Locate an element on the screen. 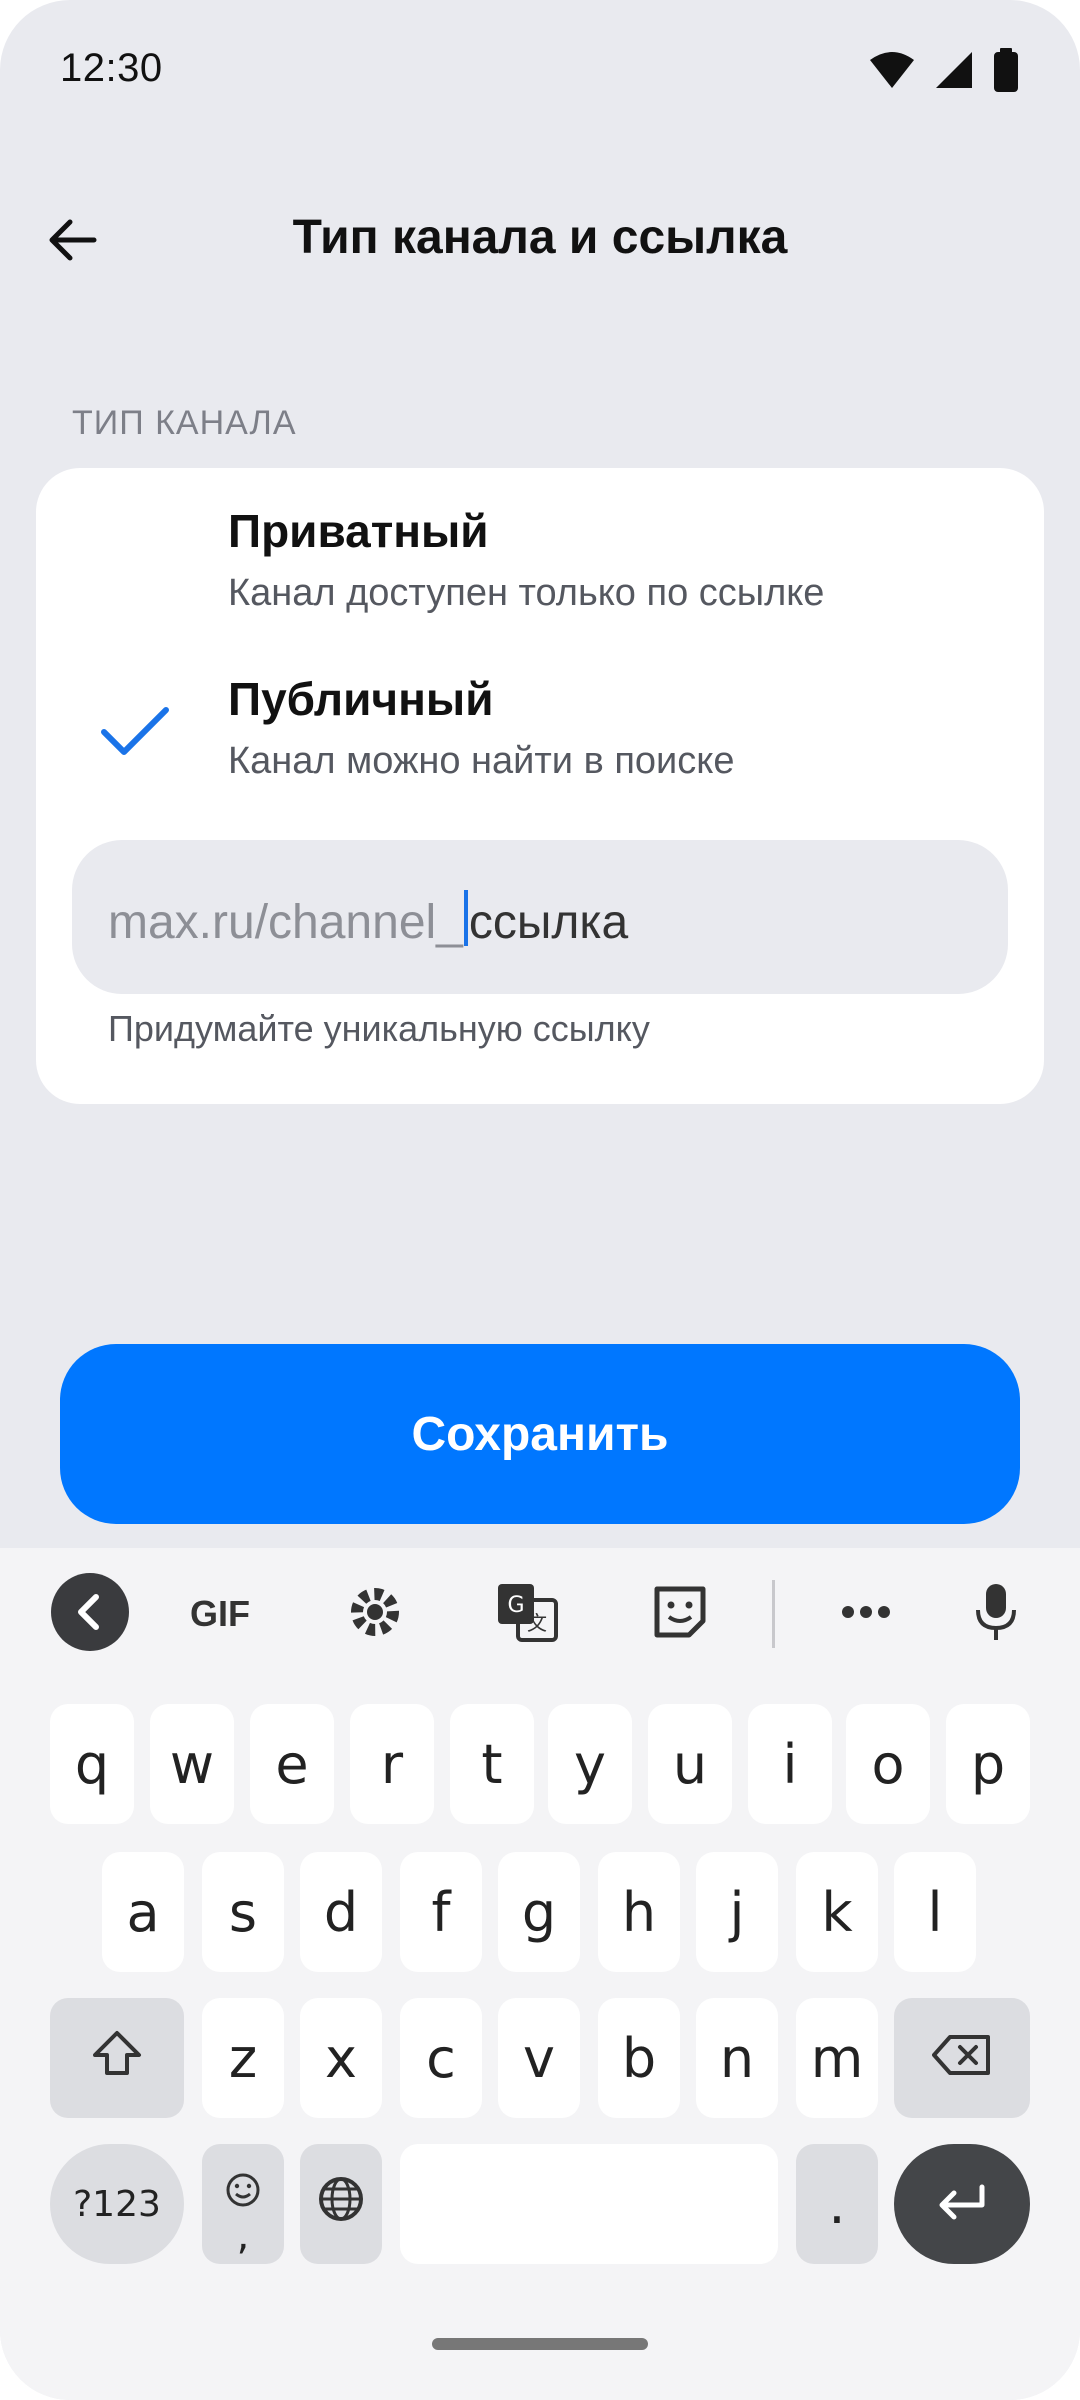 The height and width of the screenshot is (2400, 1080). collapse-icon is located at coordinates (90, 1614).